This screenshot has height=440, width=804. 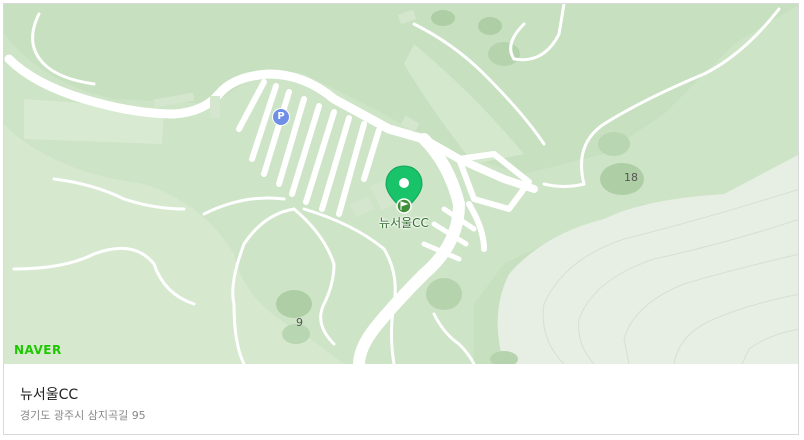 I want to click on hole-label-9: 9, so click(x=299, y=322).